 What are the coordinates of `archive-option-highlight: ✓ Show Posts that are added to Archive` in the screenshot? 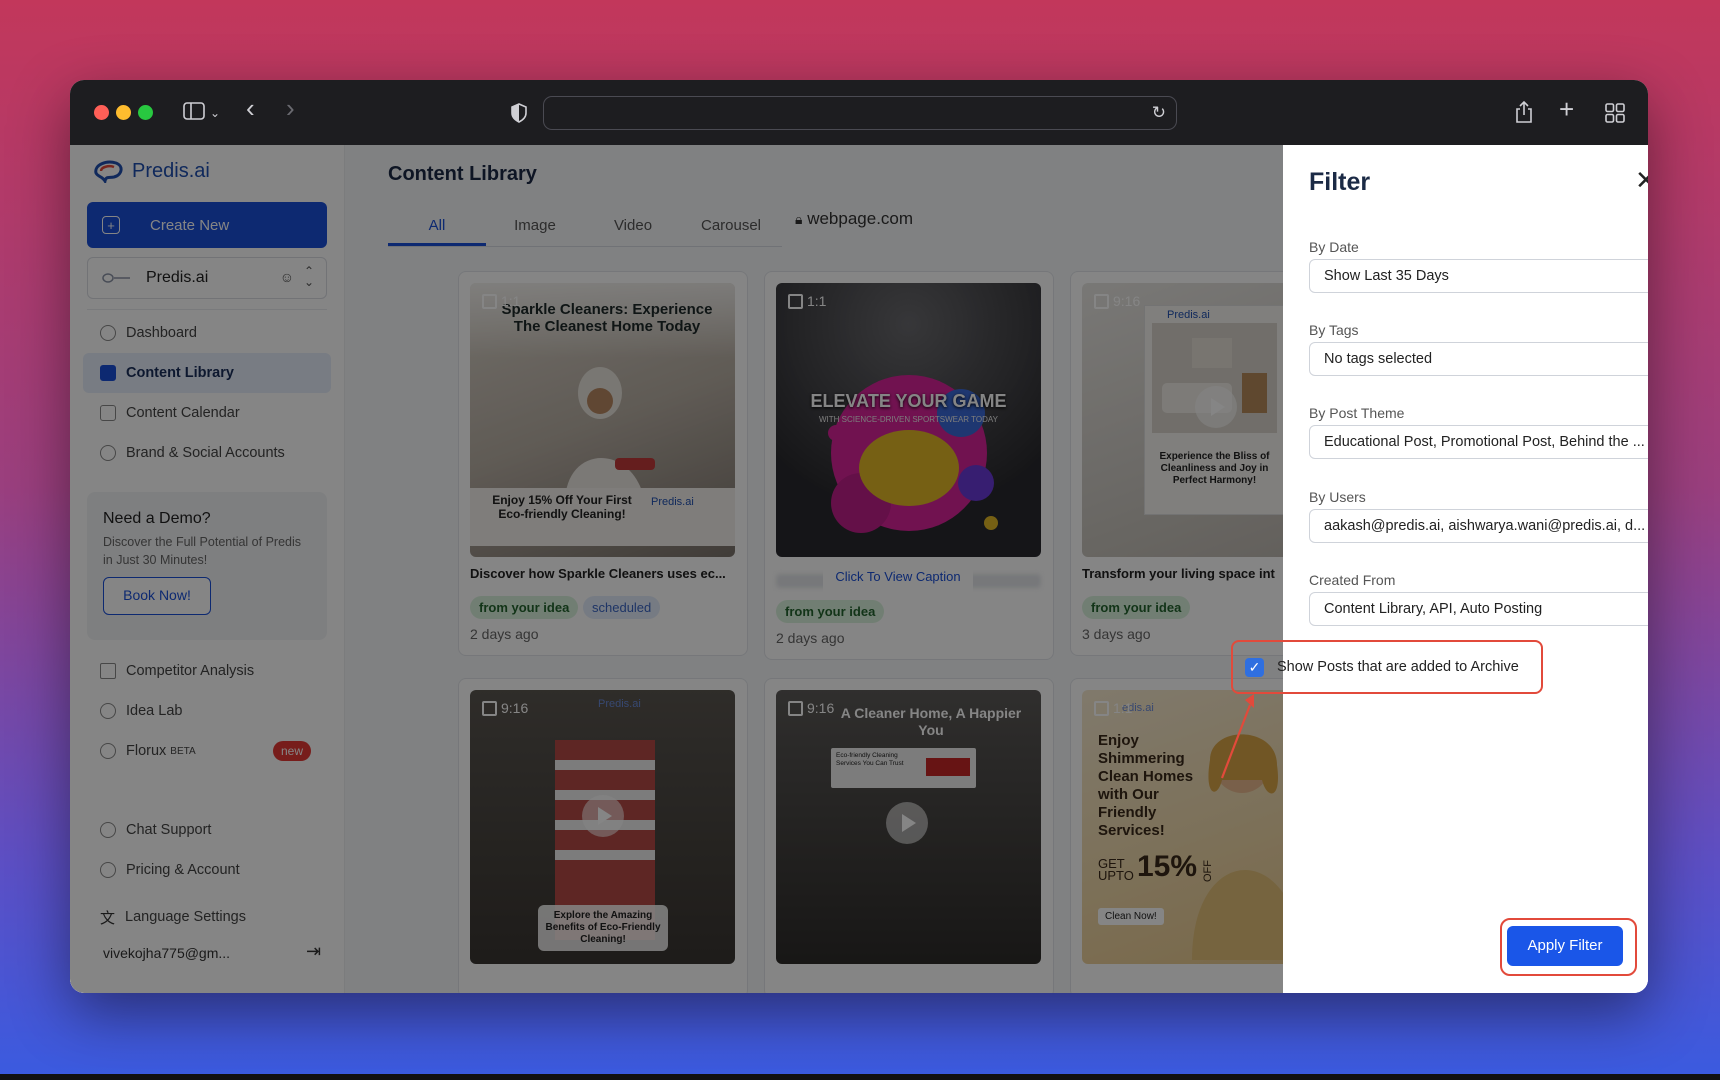 It's located at (1387, 667).